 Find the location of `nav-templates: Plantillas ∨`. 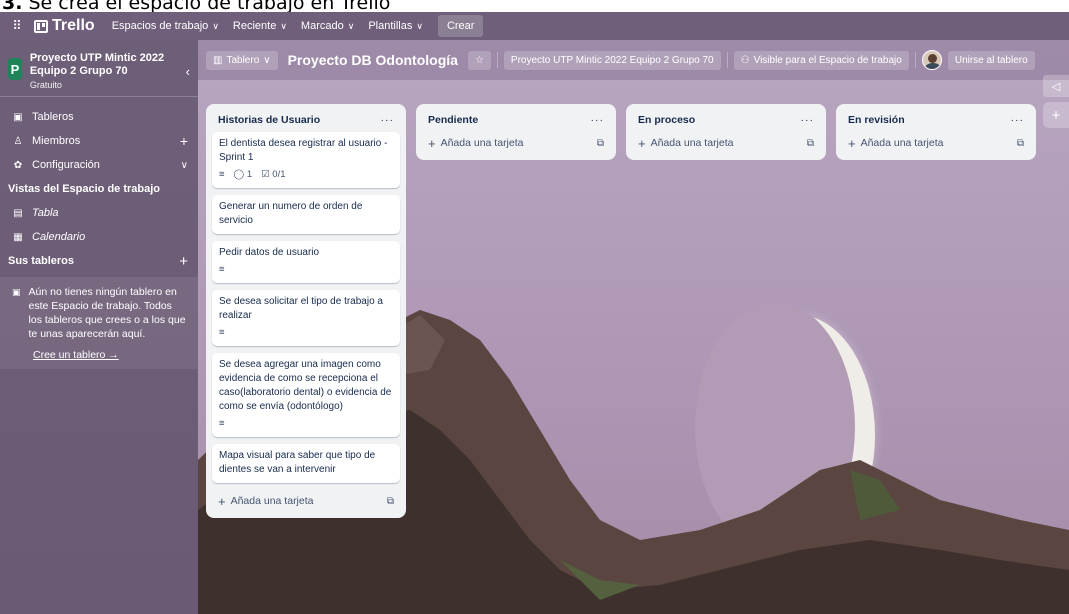

nav-templates: Plantillas ∨ is located at coordinates (395, 26).